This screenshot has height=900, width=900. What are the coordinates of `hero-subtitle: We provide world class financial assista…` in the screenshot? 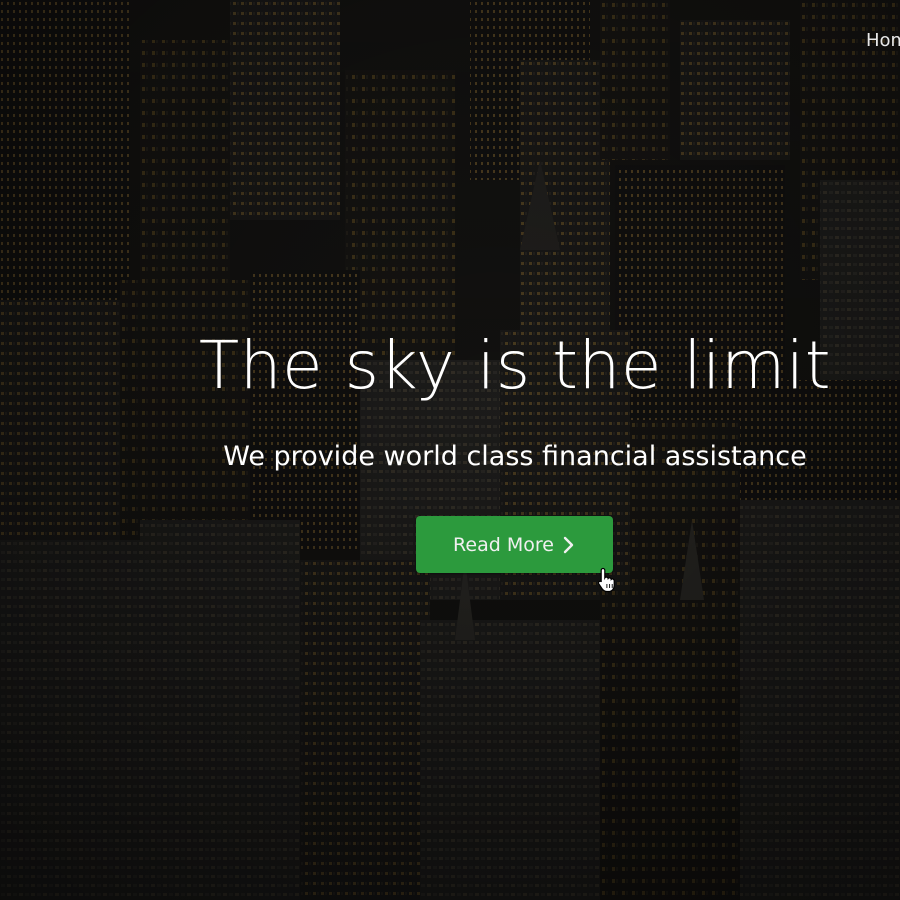 It's located at (515, 456).